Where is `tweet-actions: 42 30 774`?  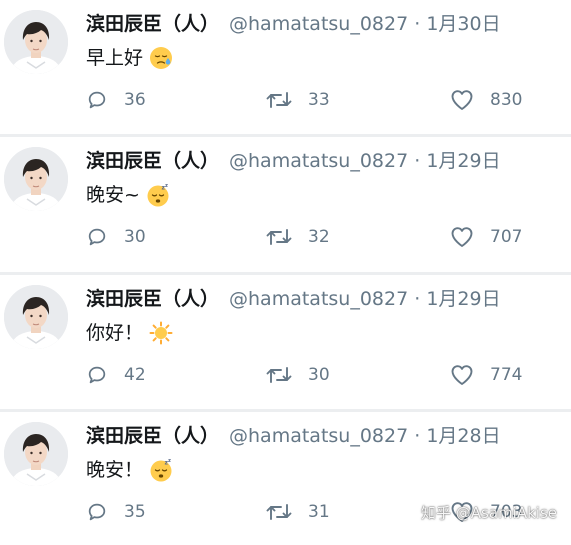 tweet-actions: 42 30 774 is located at coordinates (316, 375).